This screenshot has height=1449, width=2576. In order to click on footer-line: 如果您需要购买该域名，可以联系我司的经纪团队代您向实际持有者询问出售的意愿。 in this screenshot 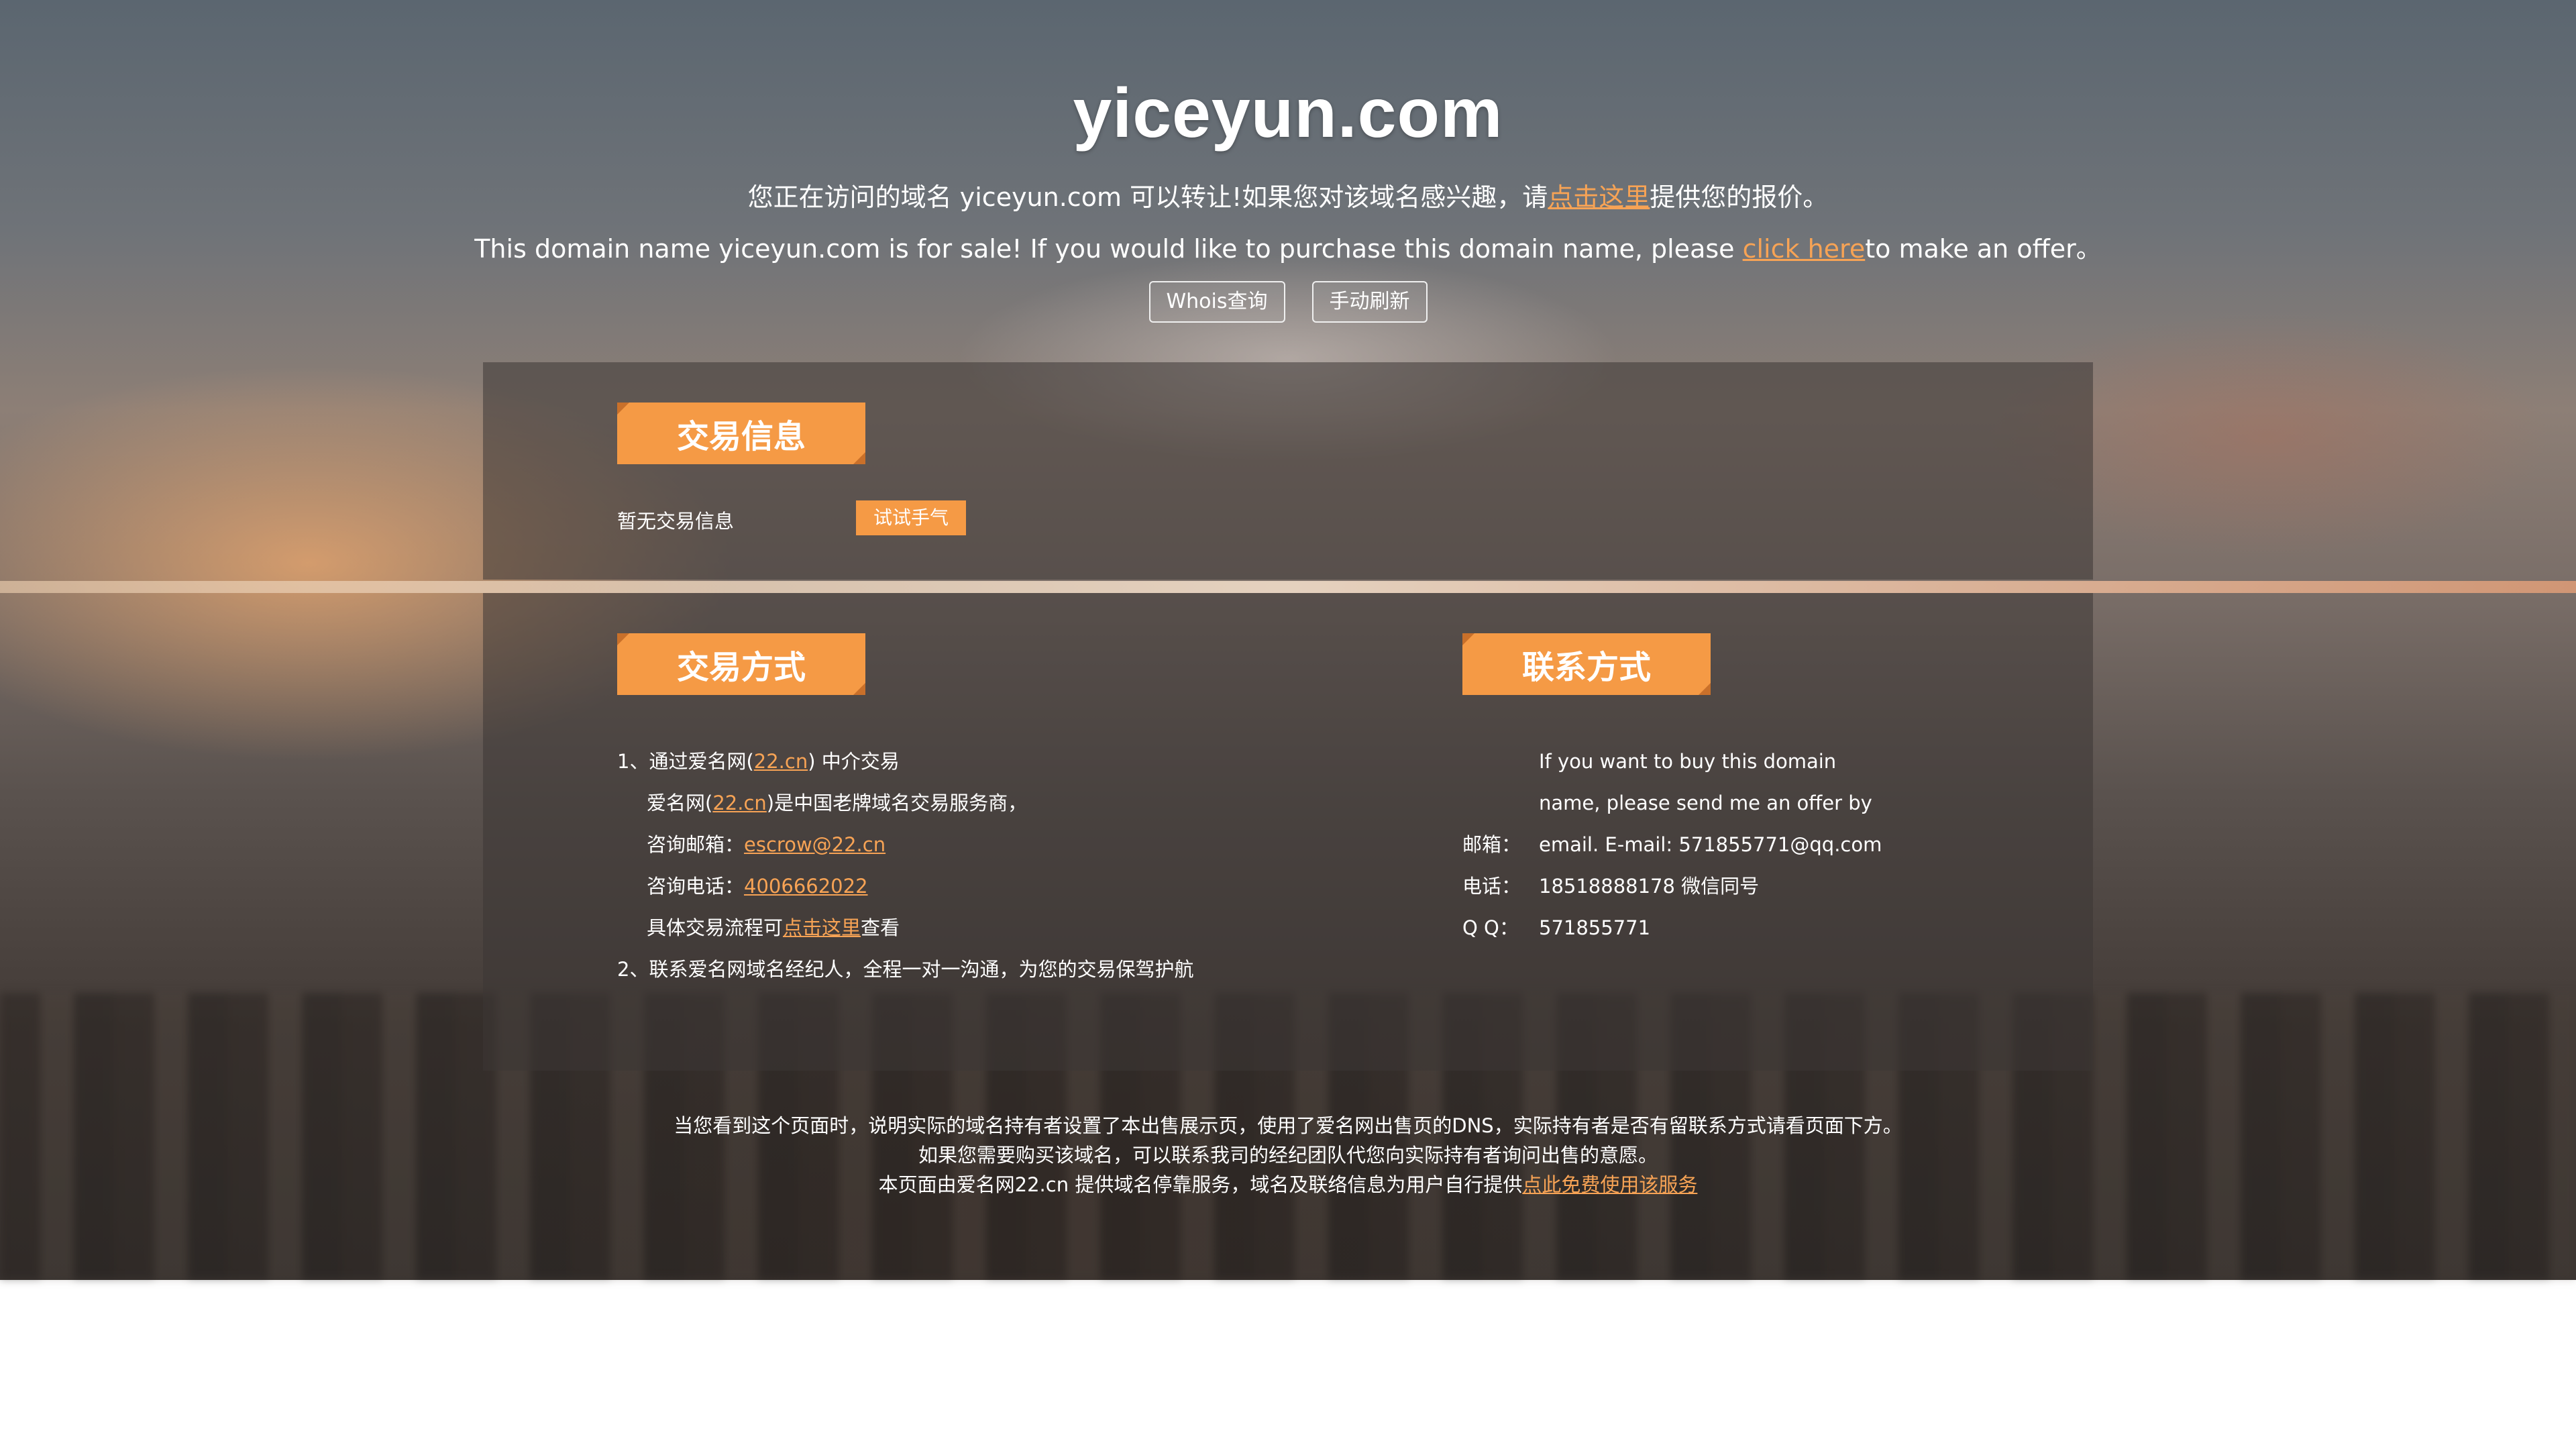, I will do `click(1288, 1155)`.